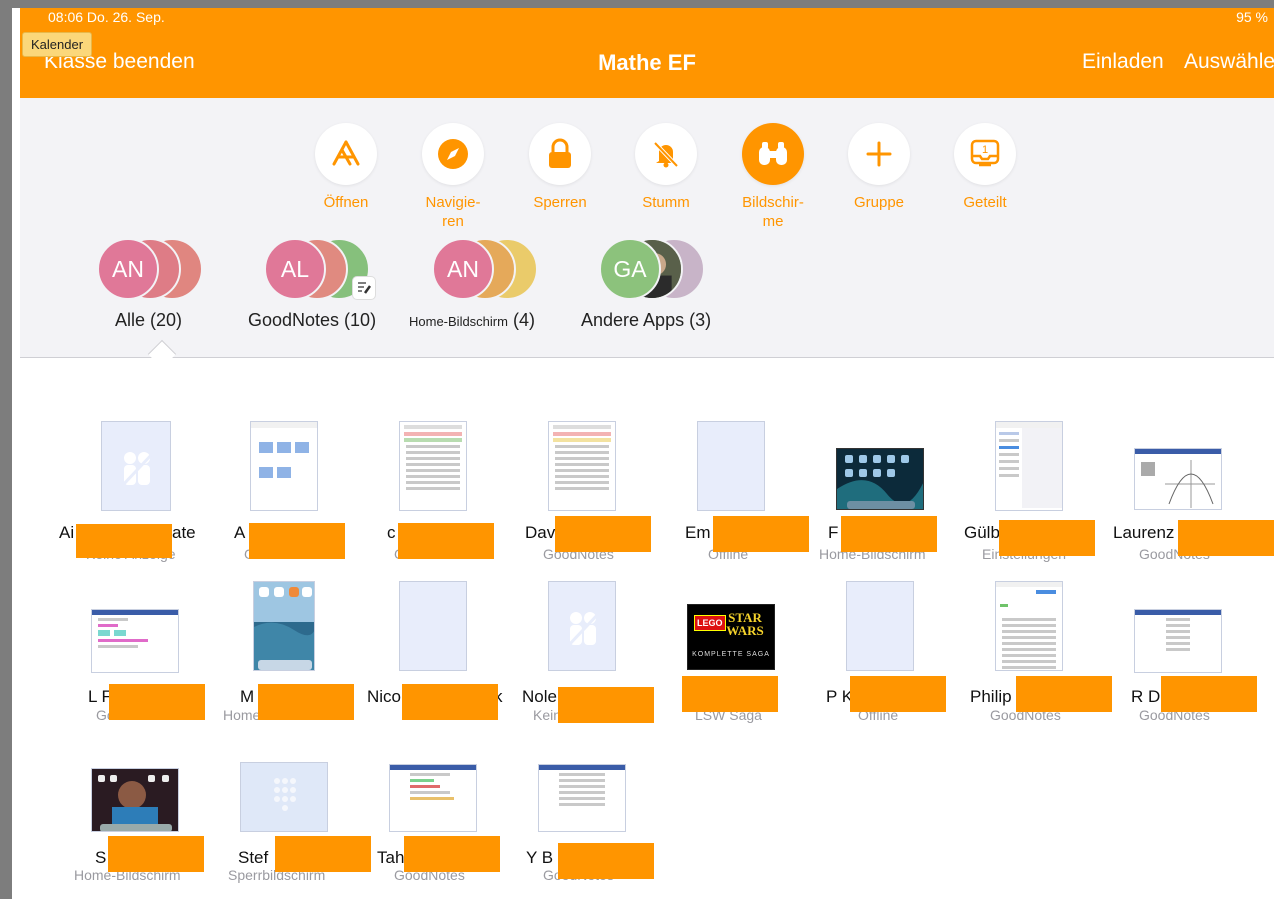 This screenshot has height=899, width=1274. What do you see at coordinates (1146, 696) in the screenshot?
I see `student-name: R D` at bounding box center [1146, 696].